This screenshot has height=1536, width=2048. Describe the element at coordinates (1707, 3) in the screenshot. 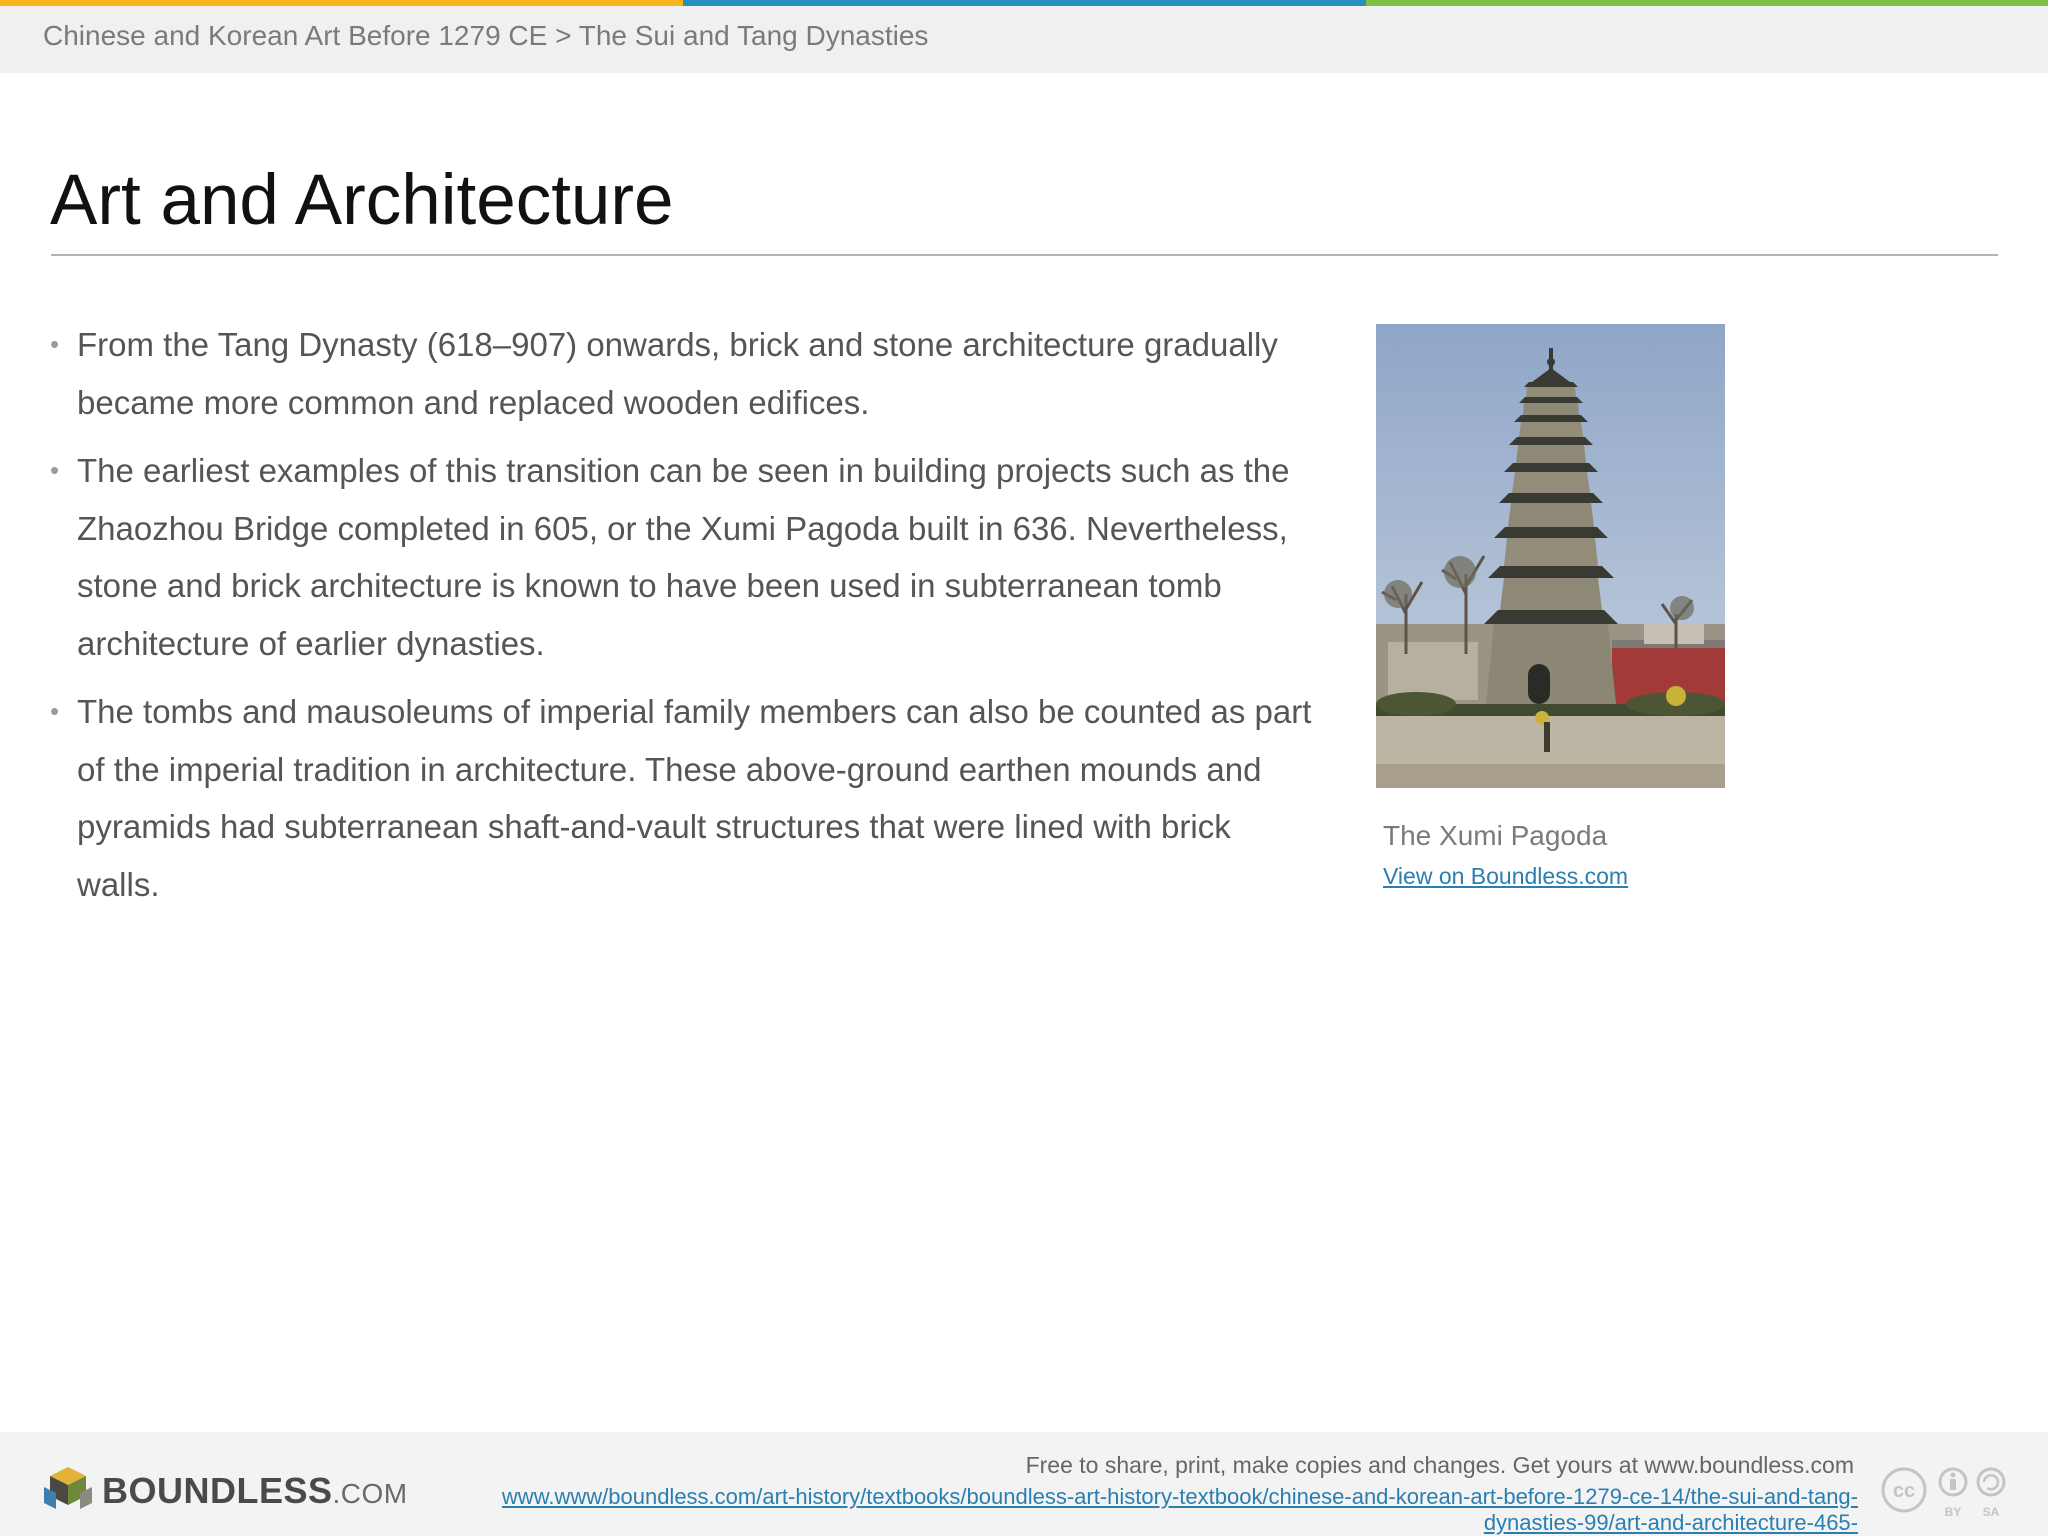

I see `accent-stripe-green` at that location.